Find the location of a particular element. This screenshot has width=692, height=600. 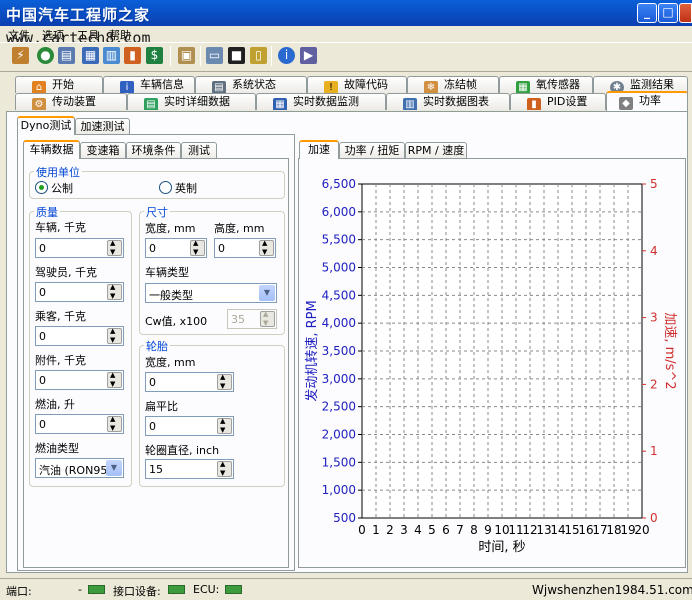

tab-environment: 环境条件 is located at coordinates (153, 150).